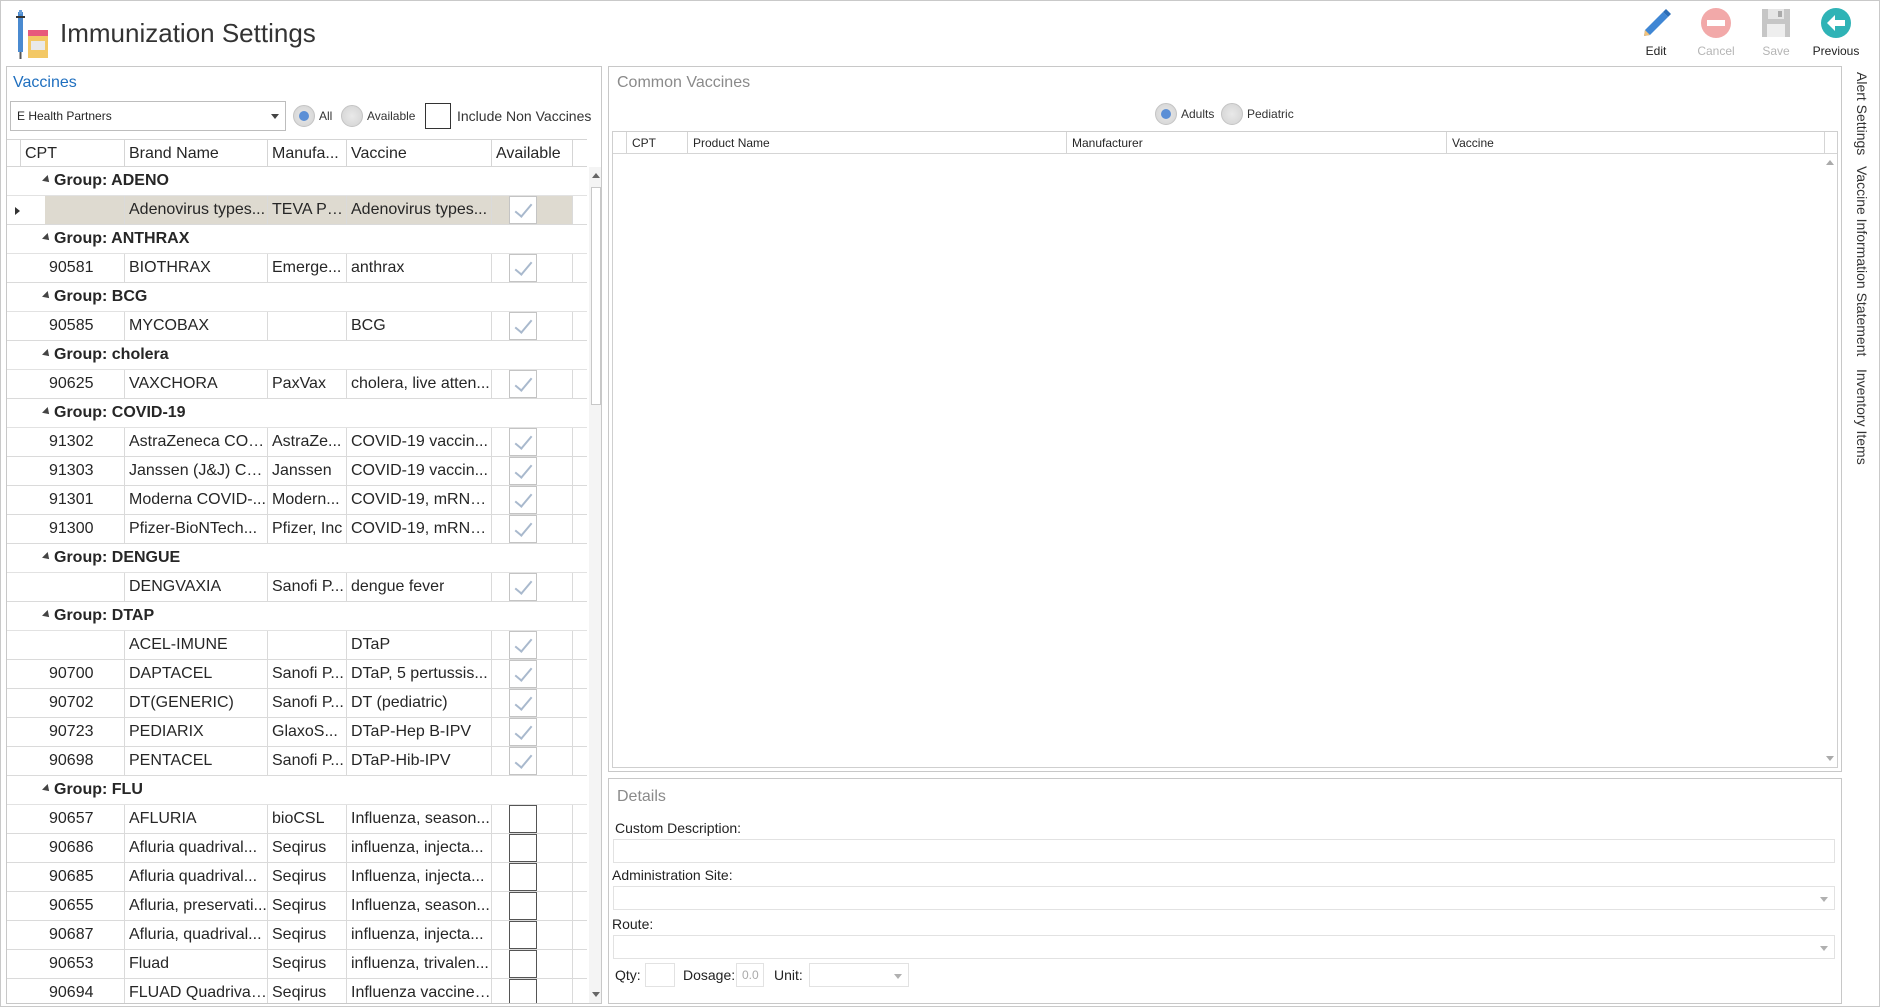 Image resolution: width=1880 pixels, height=1007 pixels. What do you see at coordinates (45, 83) in the screenshot?
I see `vaccines-section-title: Vaccines` at bounding box center [45, 83].